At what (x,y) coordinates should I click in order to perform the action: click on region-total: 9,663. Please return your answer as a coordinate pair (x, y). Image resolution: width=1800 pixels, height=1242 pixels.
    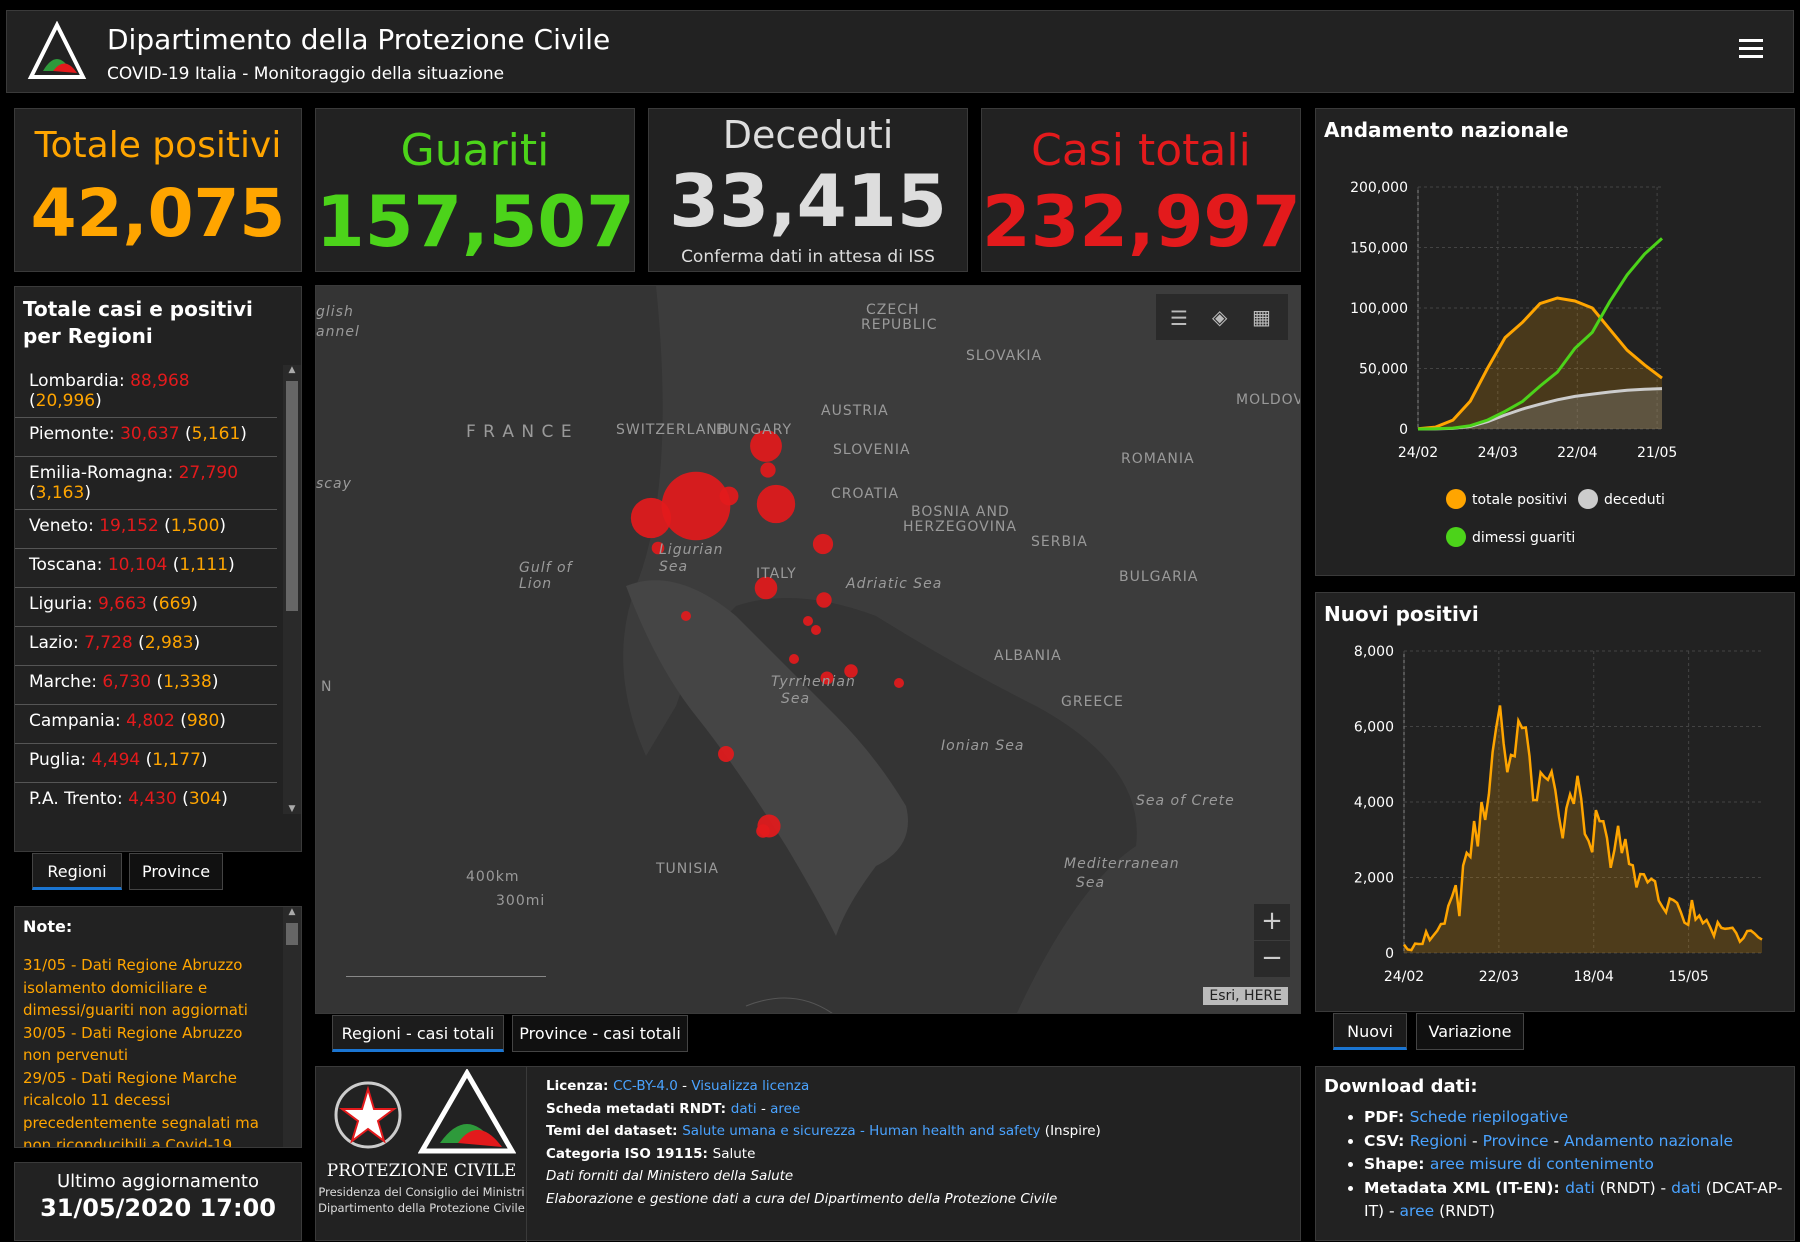
    Looking at the image, I should click on (122, 604).